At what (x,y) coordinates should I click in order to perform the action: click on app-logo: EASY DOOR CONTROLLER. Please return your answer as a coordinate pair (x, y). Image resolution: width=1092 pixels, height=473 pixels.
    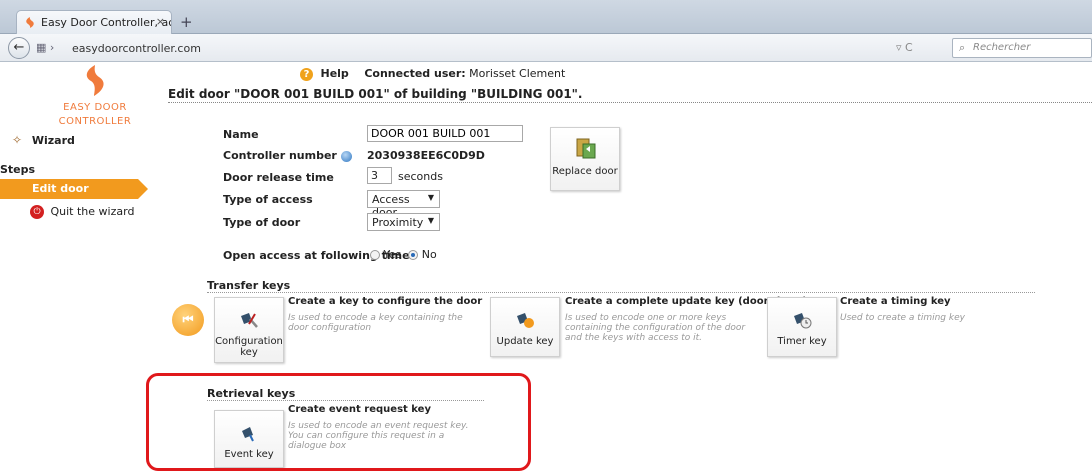
    Looking at the image, I should click on (95, 96).